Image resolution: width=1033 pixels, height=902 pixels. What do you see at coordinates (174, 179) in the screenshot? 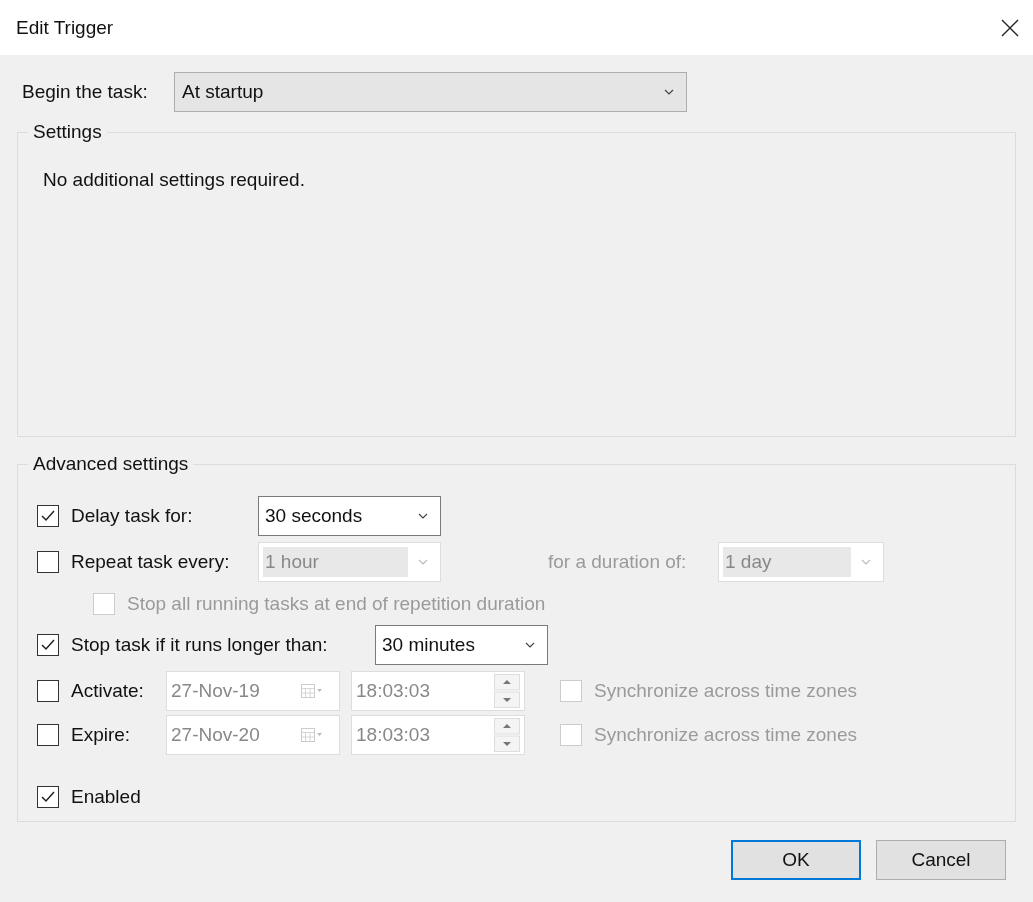
I see `settings-message: No additional settings required.` at bounding box center [174, 179].